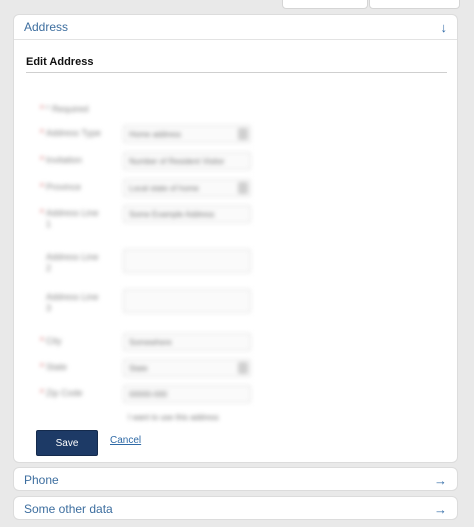 The width and height of the screenshot is (474, 527). I want to click on field-label: Zip Code, so click(64, 393).